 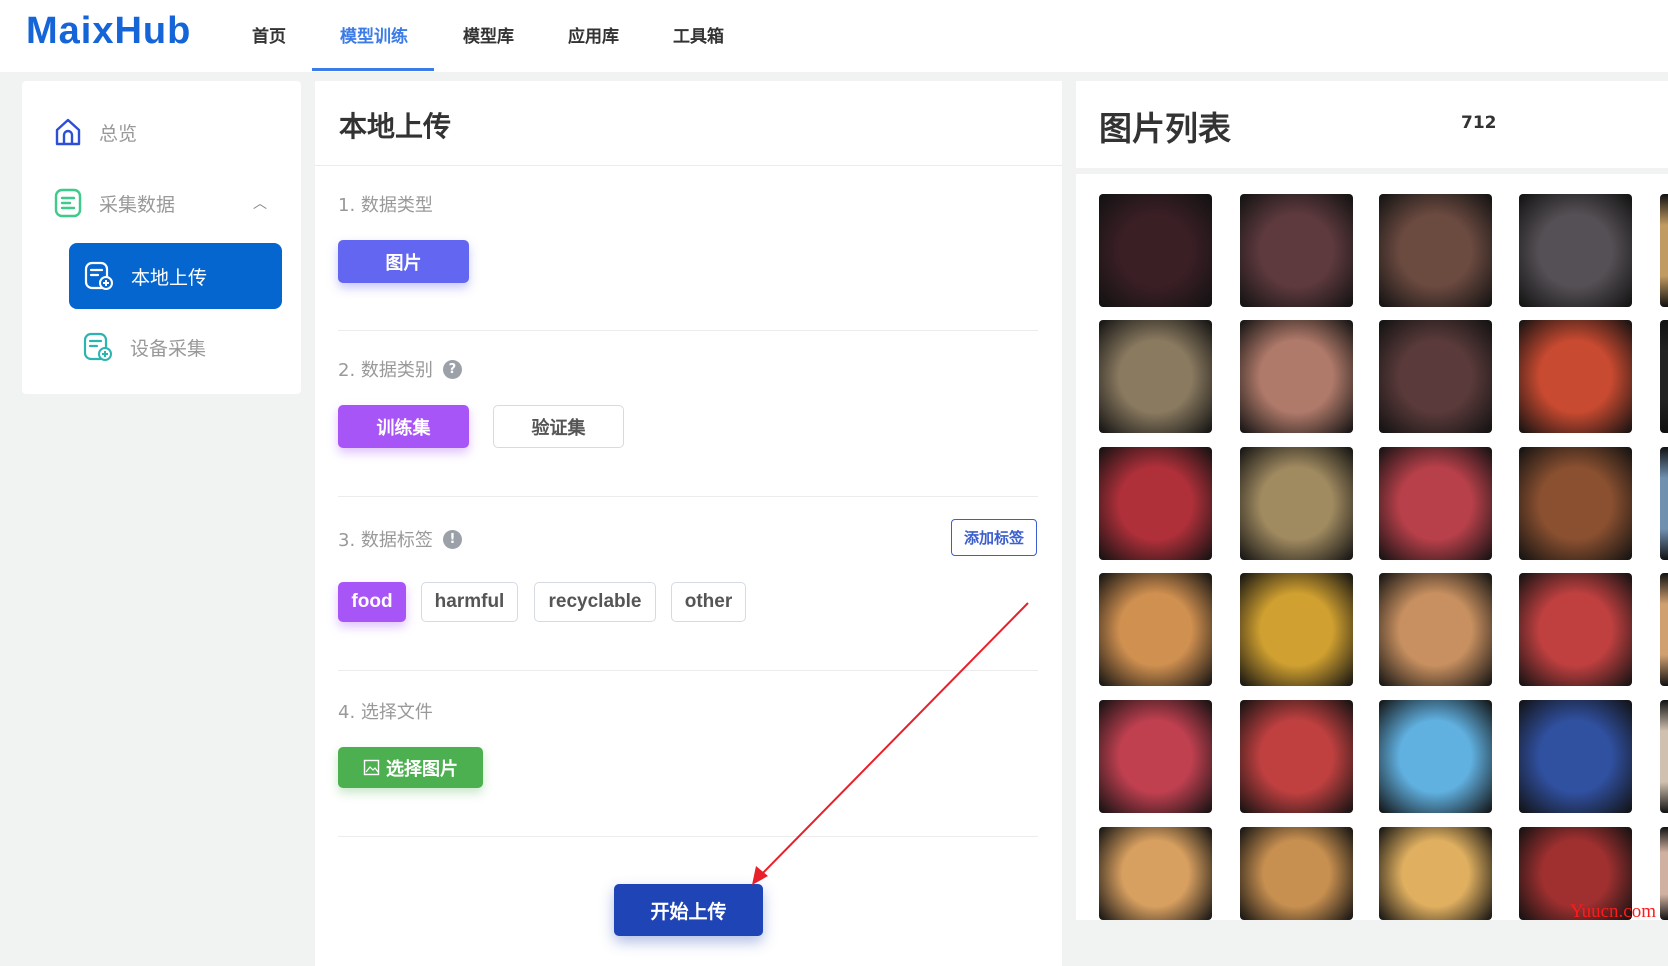 I want to click on sidebar-item-label: 本地上传, so click(x=169, y=277).